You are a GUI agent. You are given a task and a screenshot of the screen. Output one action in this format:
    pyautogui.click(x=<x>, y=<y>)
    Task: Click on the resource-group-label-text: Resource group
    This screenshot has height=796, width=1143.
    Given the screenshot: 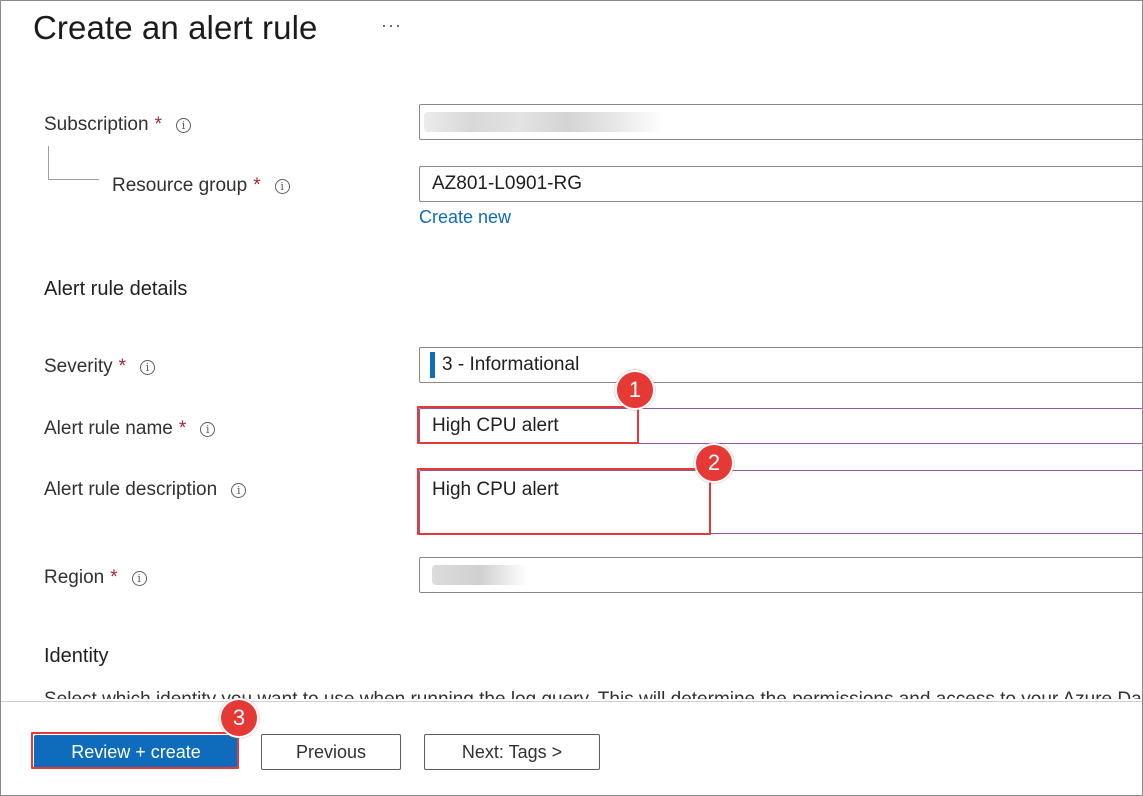 What is the action you would take?
    pyautogui.click(x=180, y=185)
    